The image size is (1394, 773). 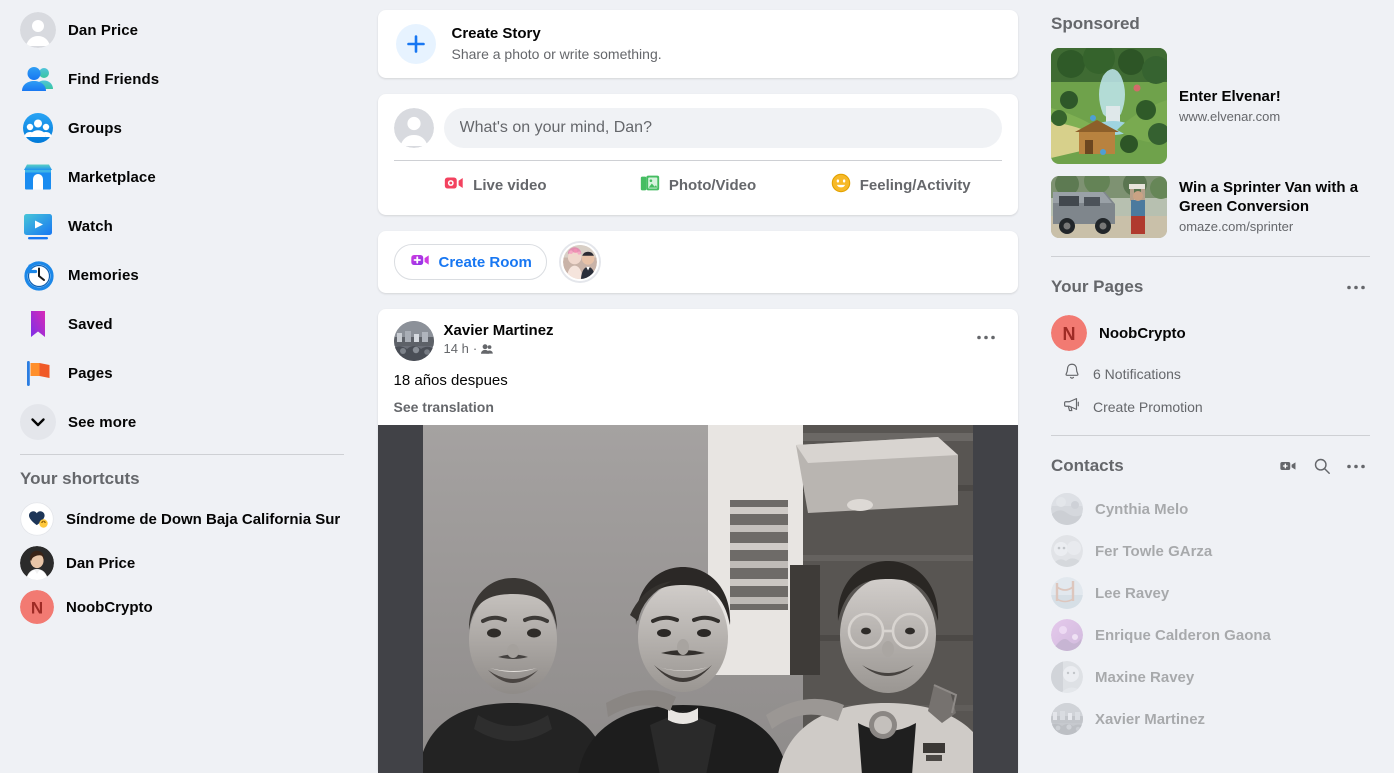 I want to click on sidebar-item-memories: Memories, so click(x=182, y=275).